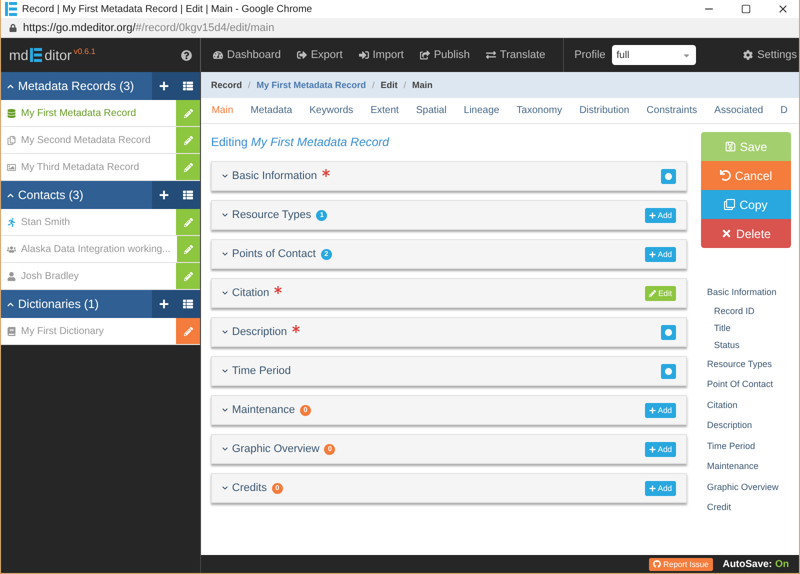 The image size is (800, 574). I want to click on nav-link: Status, so click(749, 345).